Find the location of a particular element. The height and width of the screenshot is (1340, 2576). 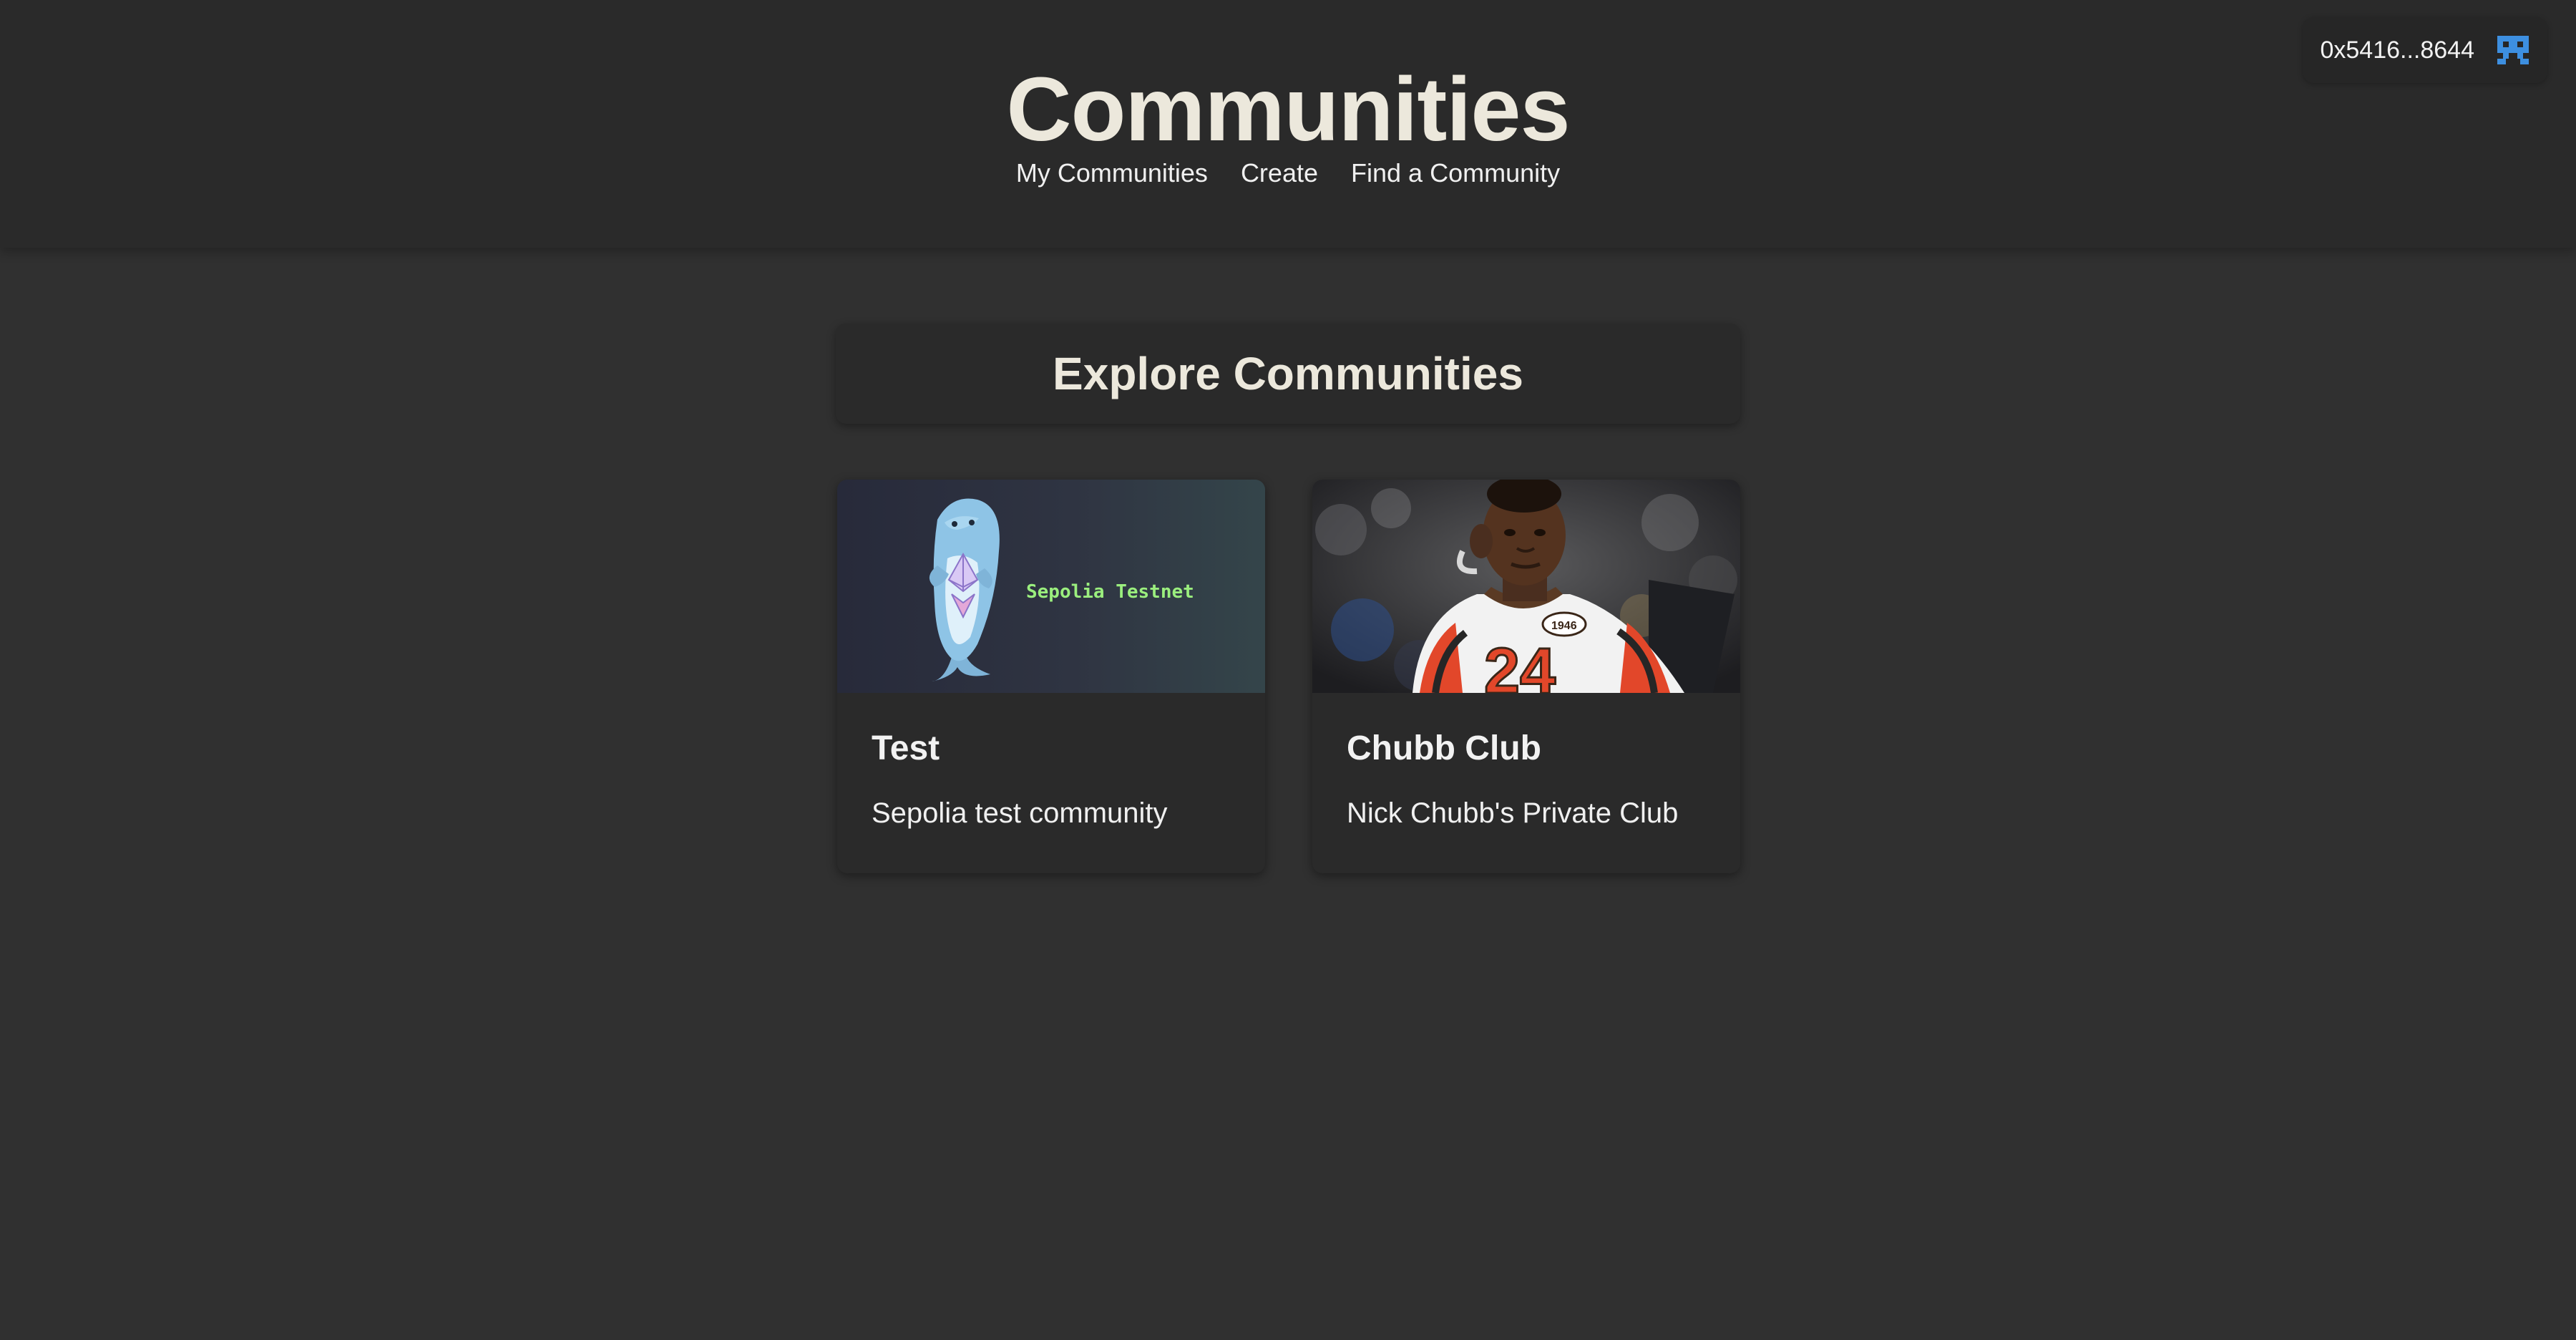

nav-find-community: Find a Community is located at coordinates (1455, 173).